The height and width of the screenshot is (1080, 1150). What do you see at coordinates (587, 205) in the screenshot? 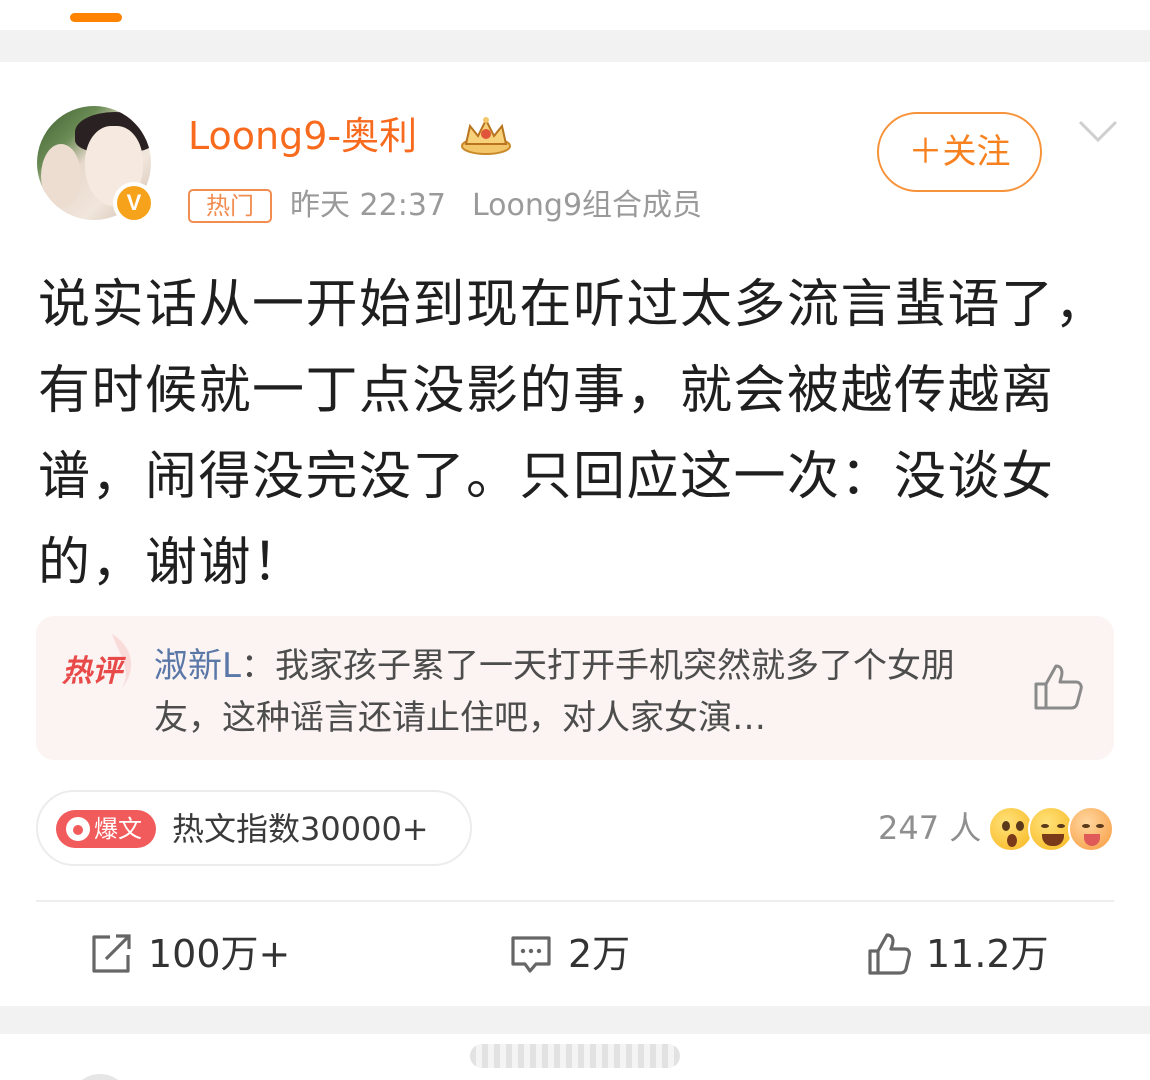
I see `author-description: Loong9组合成员` at bounding box center [587, 205].